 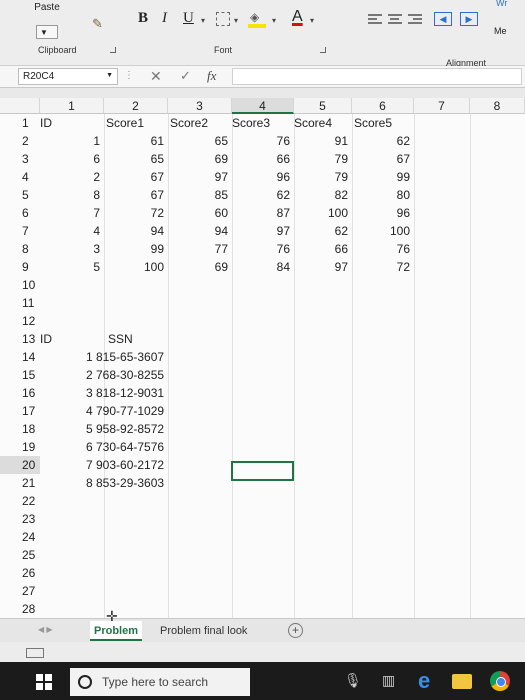 I want to click on row-header: 20, so click(x=20, y=465).